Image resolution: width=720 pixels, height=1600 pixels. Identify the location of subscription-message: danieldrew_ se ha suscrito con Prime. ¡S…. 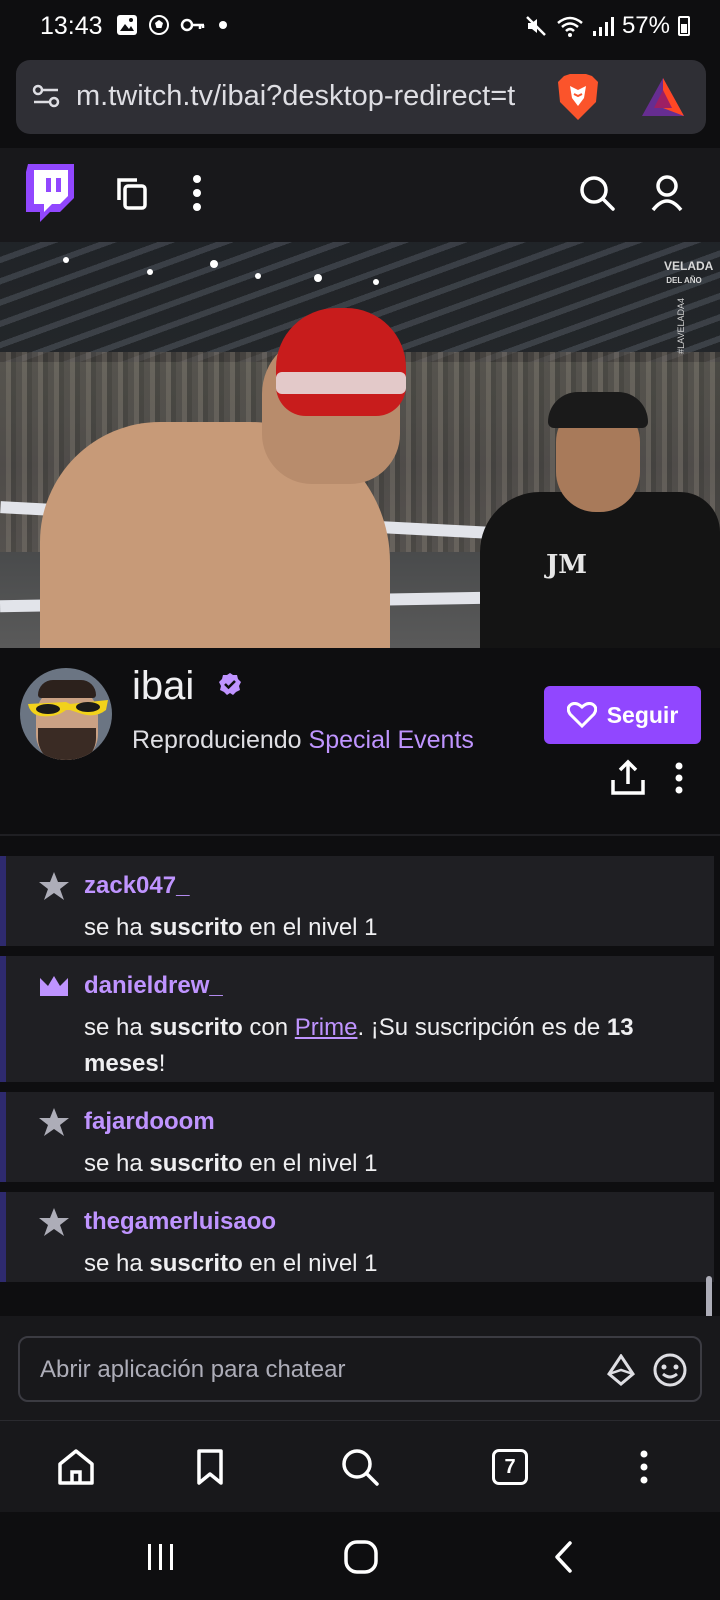
(357, 1019).